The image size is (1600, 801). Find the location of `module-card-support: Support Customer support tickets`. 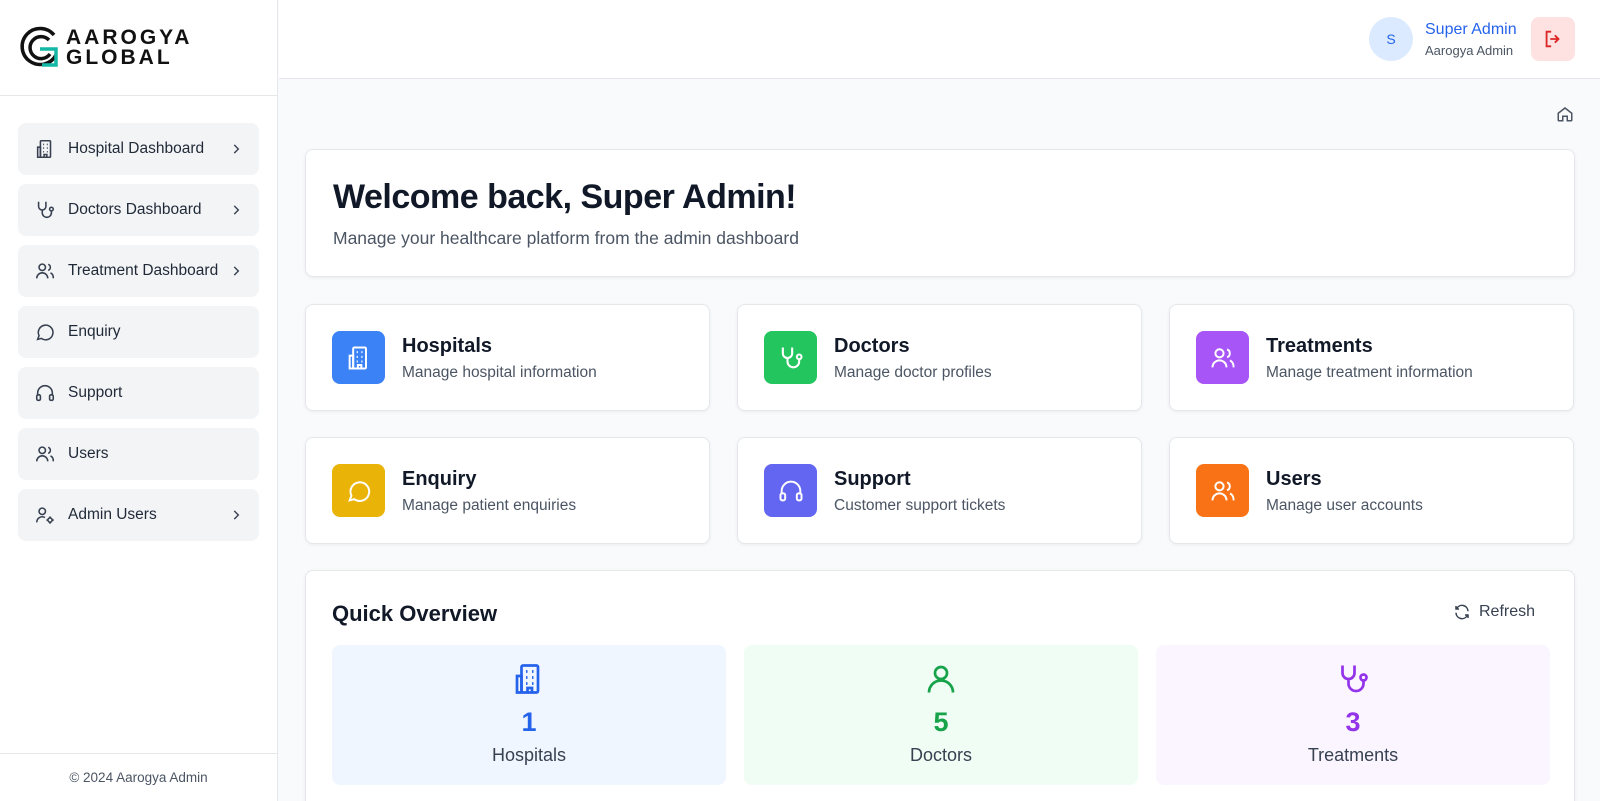

module-card-support: Support Customer support tickets is located at coordinates (939, 490).